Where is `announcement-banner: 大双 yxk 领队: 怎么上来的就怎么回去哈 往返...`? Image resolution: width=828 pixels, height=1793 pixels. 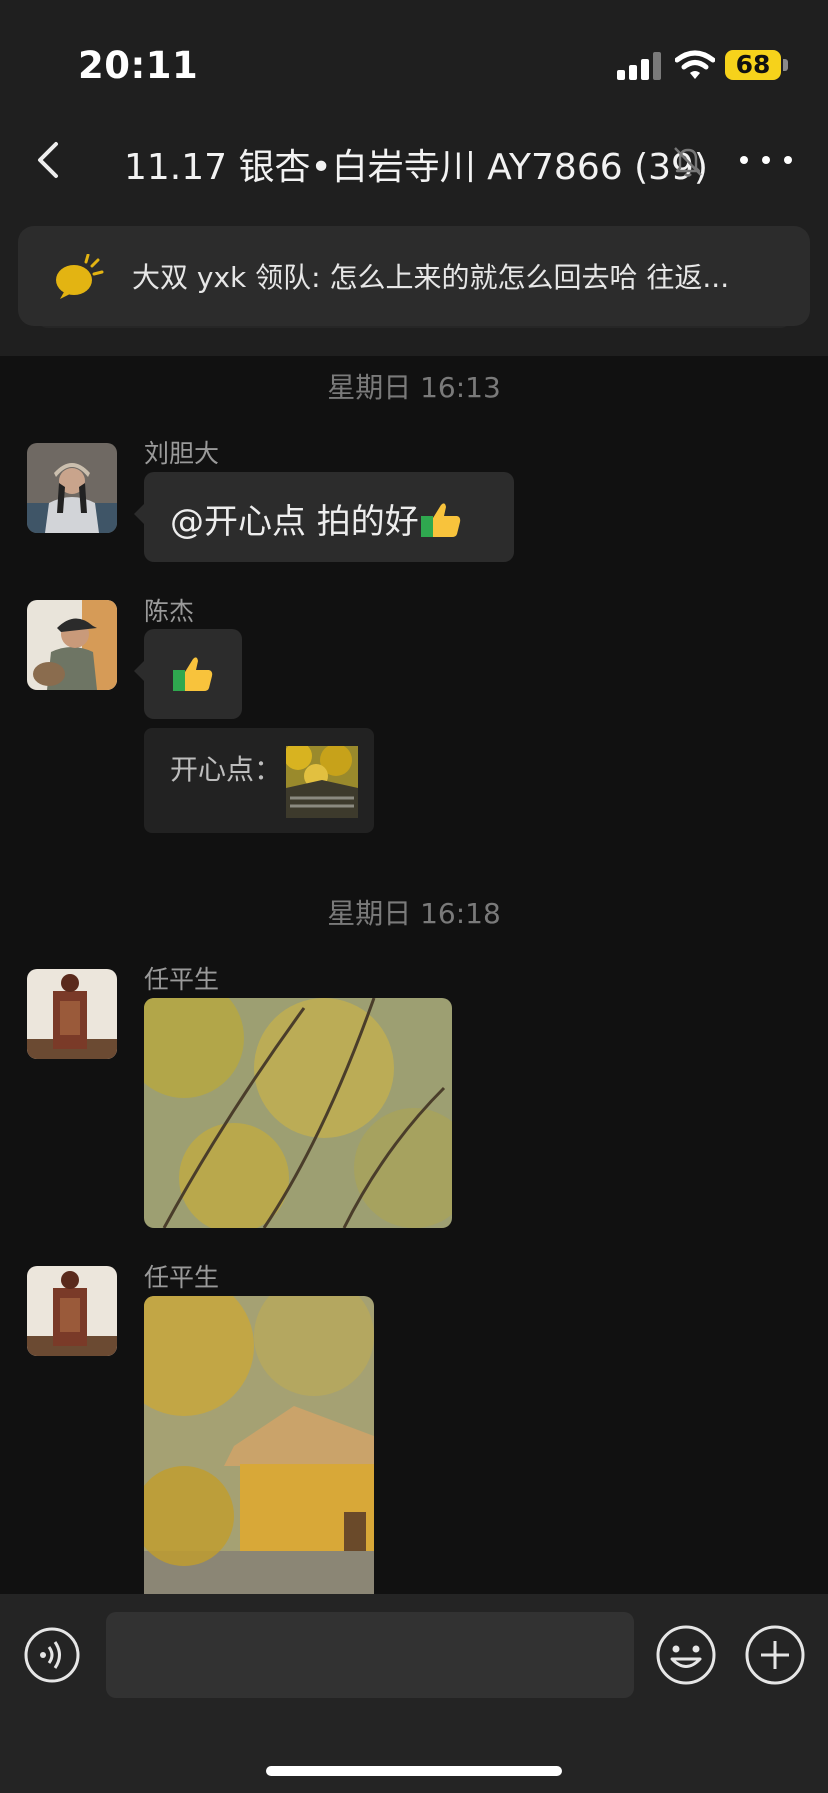
announcement-banner: 大双 yxk 领队: 怎么上来的就怎么回去哈 往返... is located at coordinates (414, 276).